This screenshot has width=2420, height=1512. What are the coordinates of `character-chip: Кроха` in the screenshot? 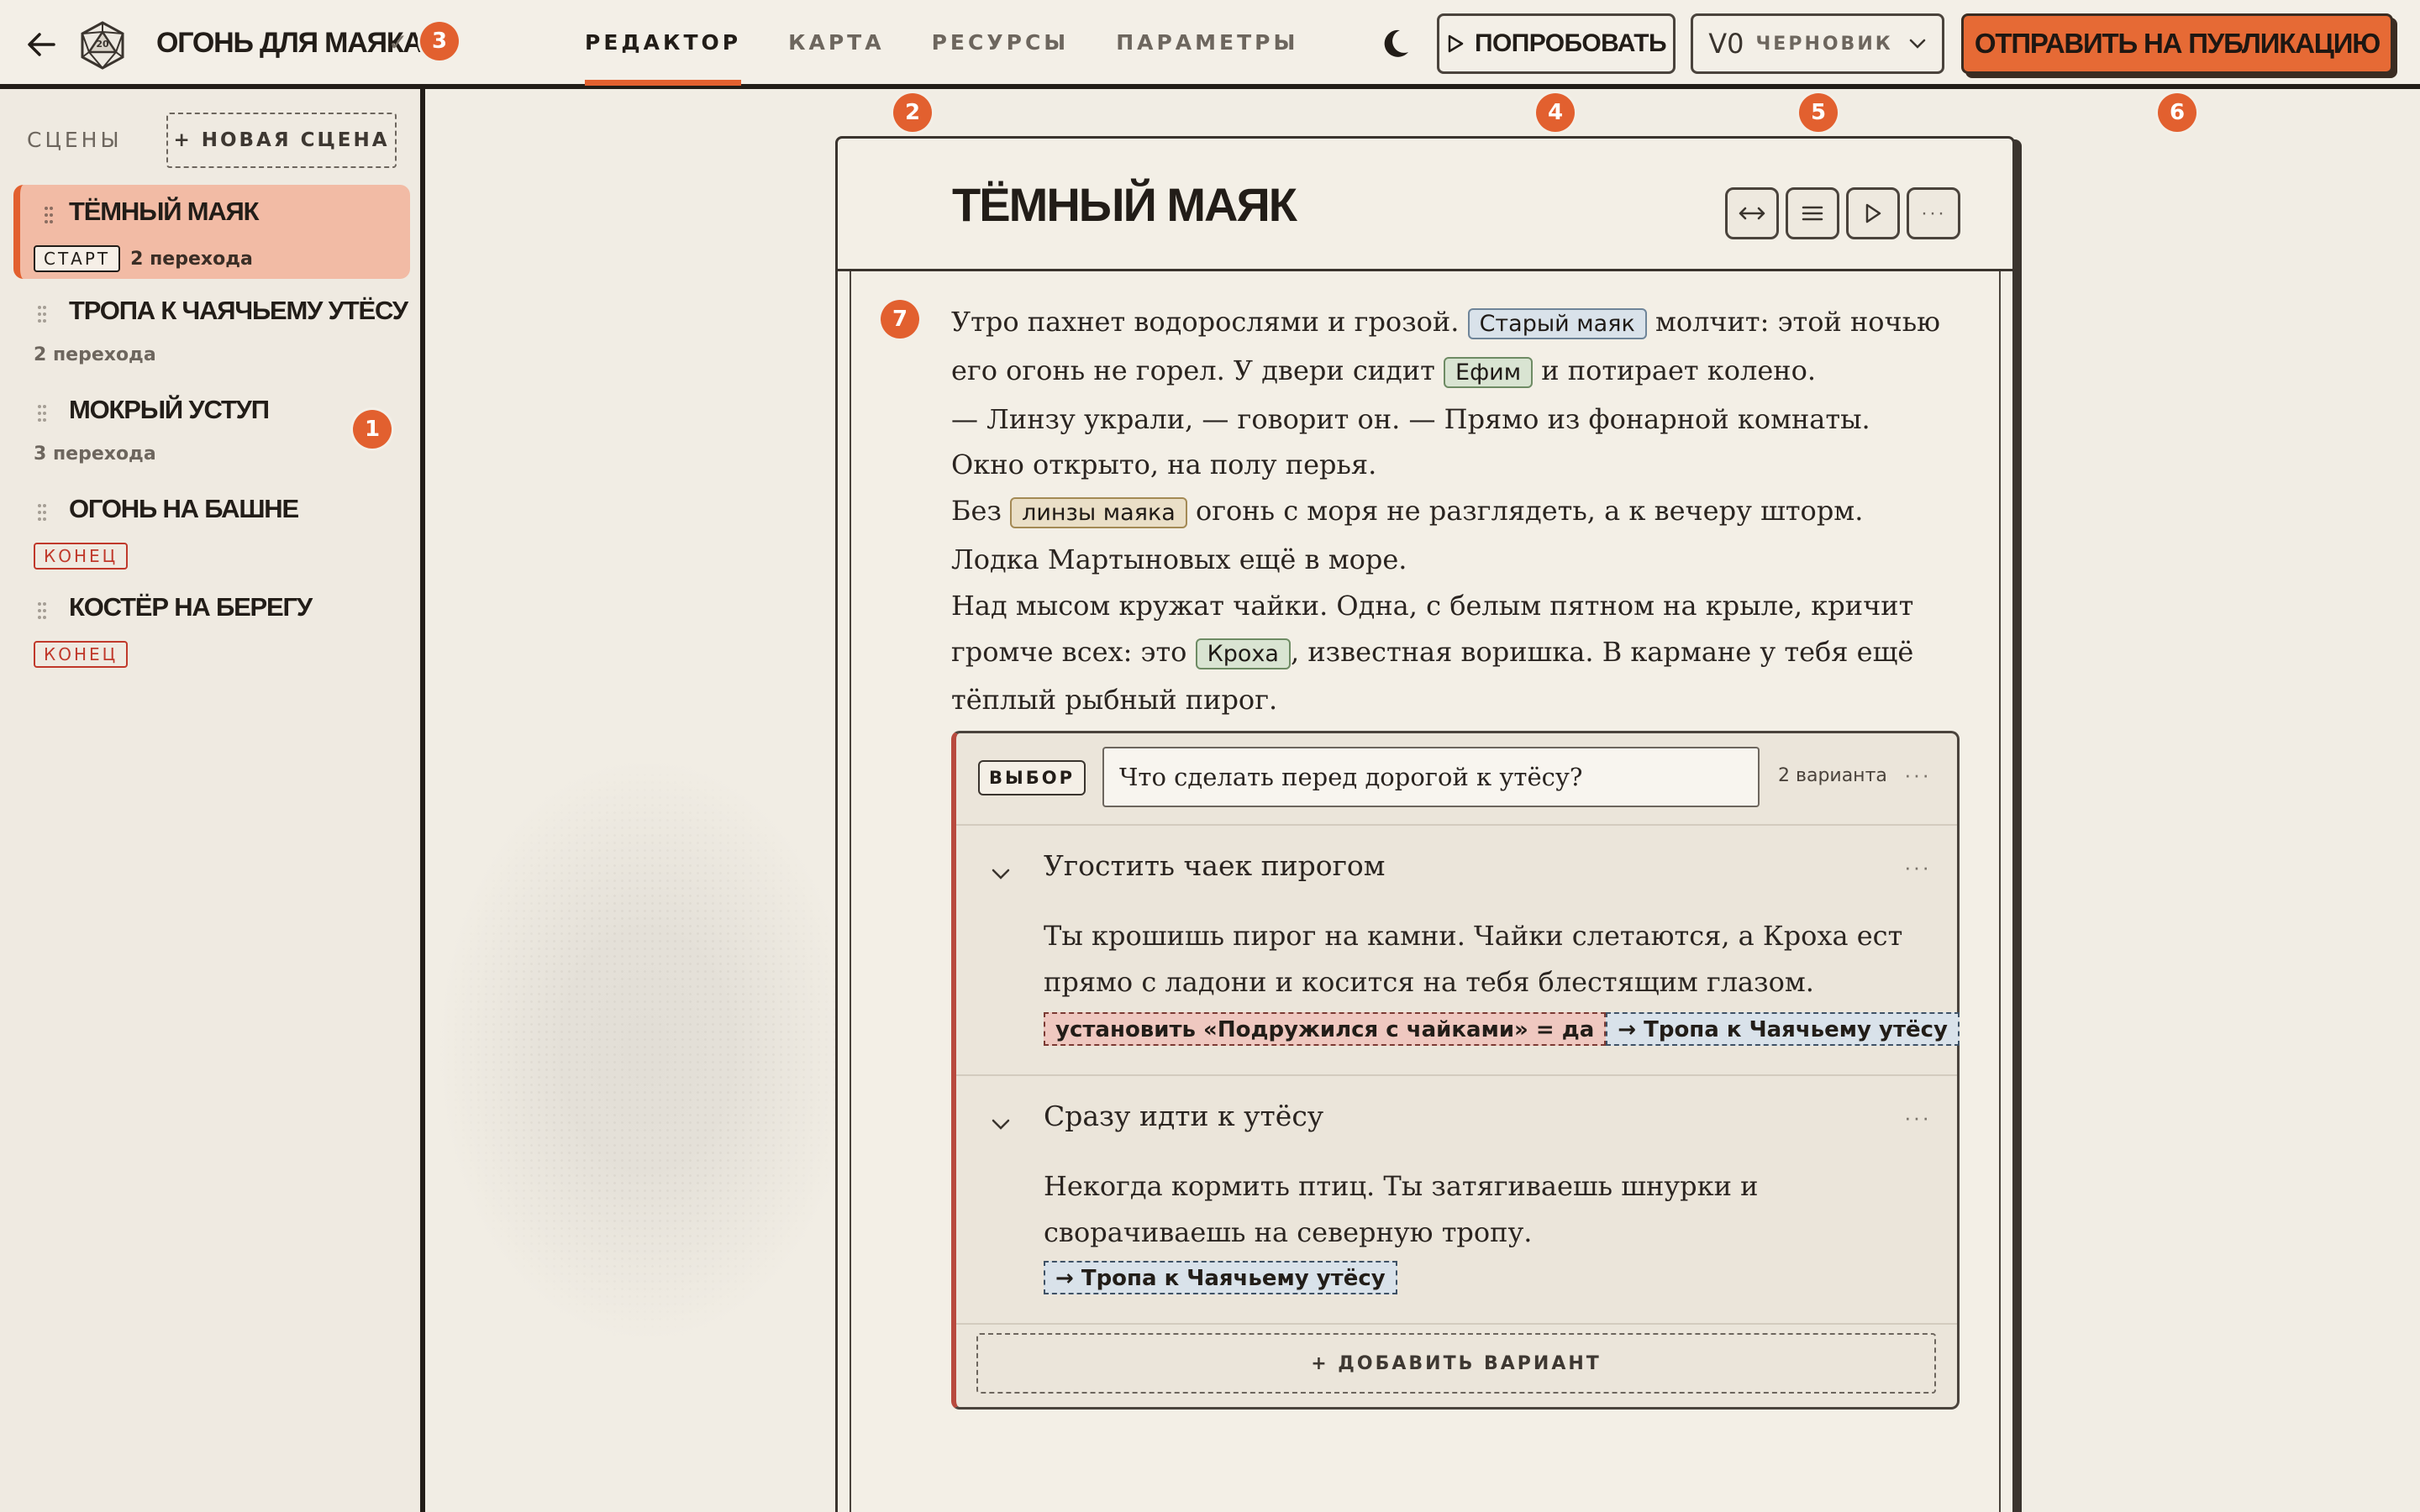 It's located at (1243, 653).